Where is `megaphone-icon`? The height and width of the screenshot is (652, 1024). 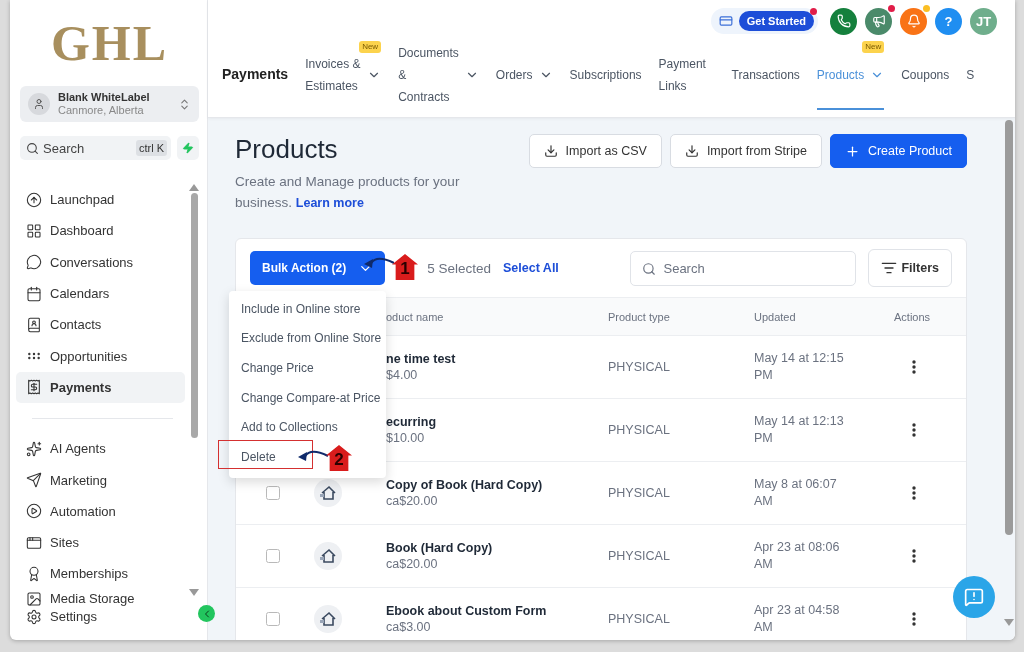
megaphone-icon is located at coordinates (878, 21).